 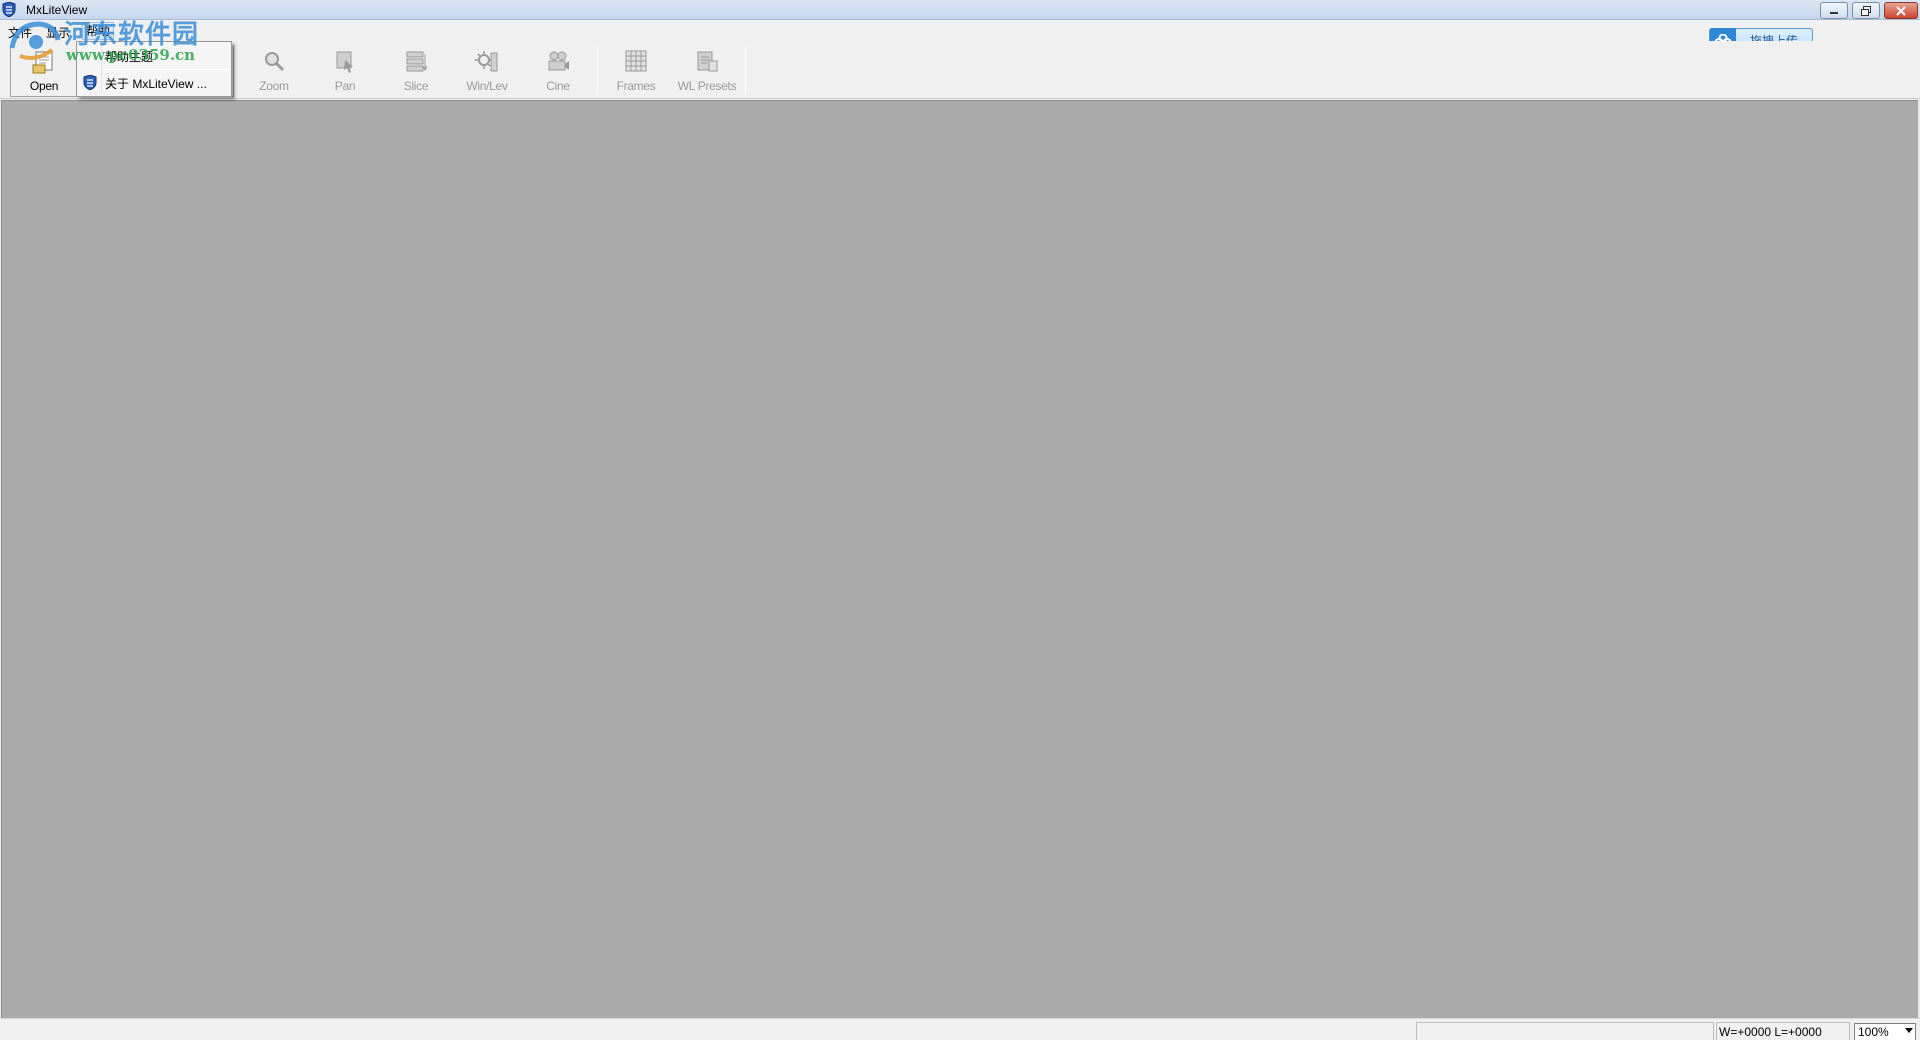 What do you see at coordinates (416, 86) in the screenshot?
I see `slice-label: Slice` at bounding box center [416, 86].